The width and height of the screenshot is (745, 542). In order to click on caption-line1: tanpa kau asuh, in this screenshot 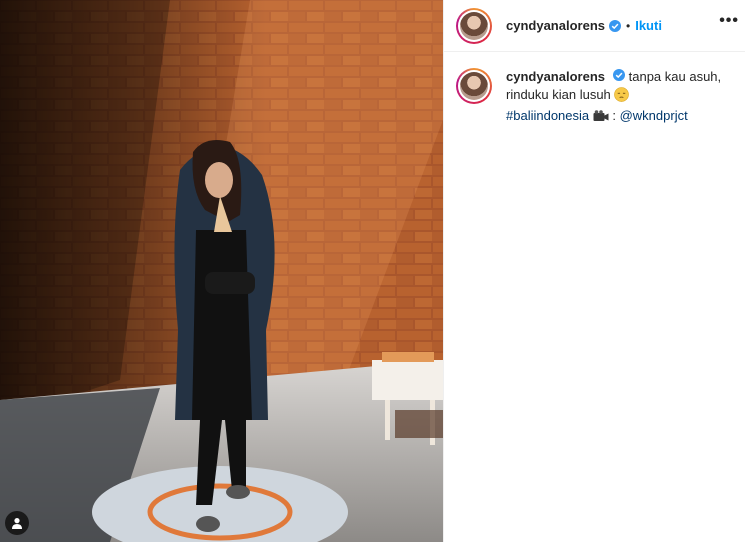, I will do `click(675, 76)`.